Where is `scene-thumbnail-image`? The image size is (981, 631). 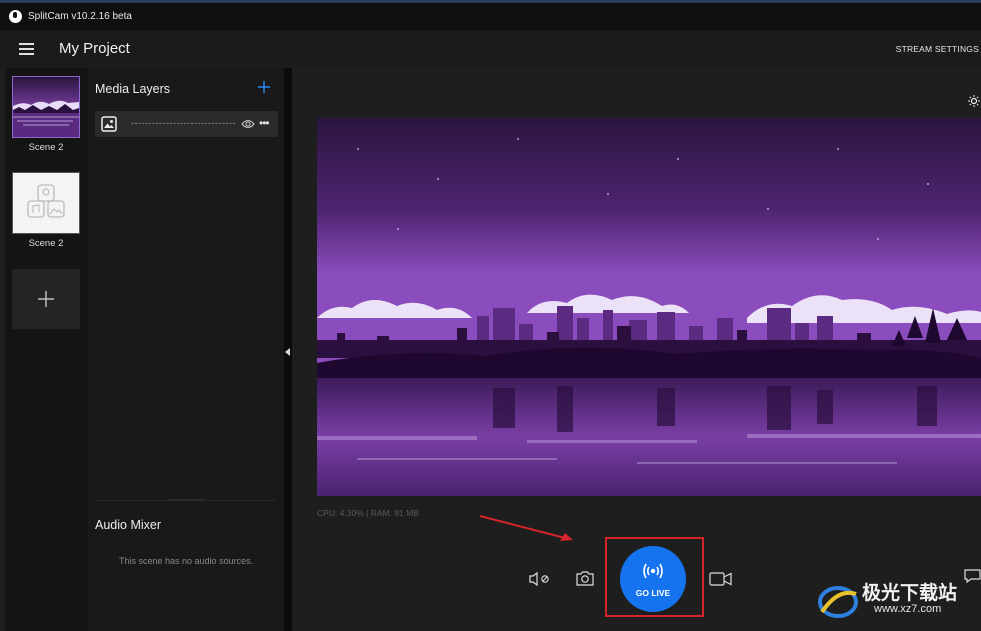 scene-thumbnail-image is located at coordinates (46, 107).